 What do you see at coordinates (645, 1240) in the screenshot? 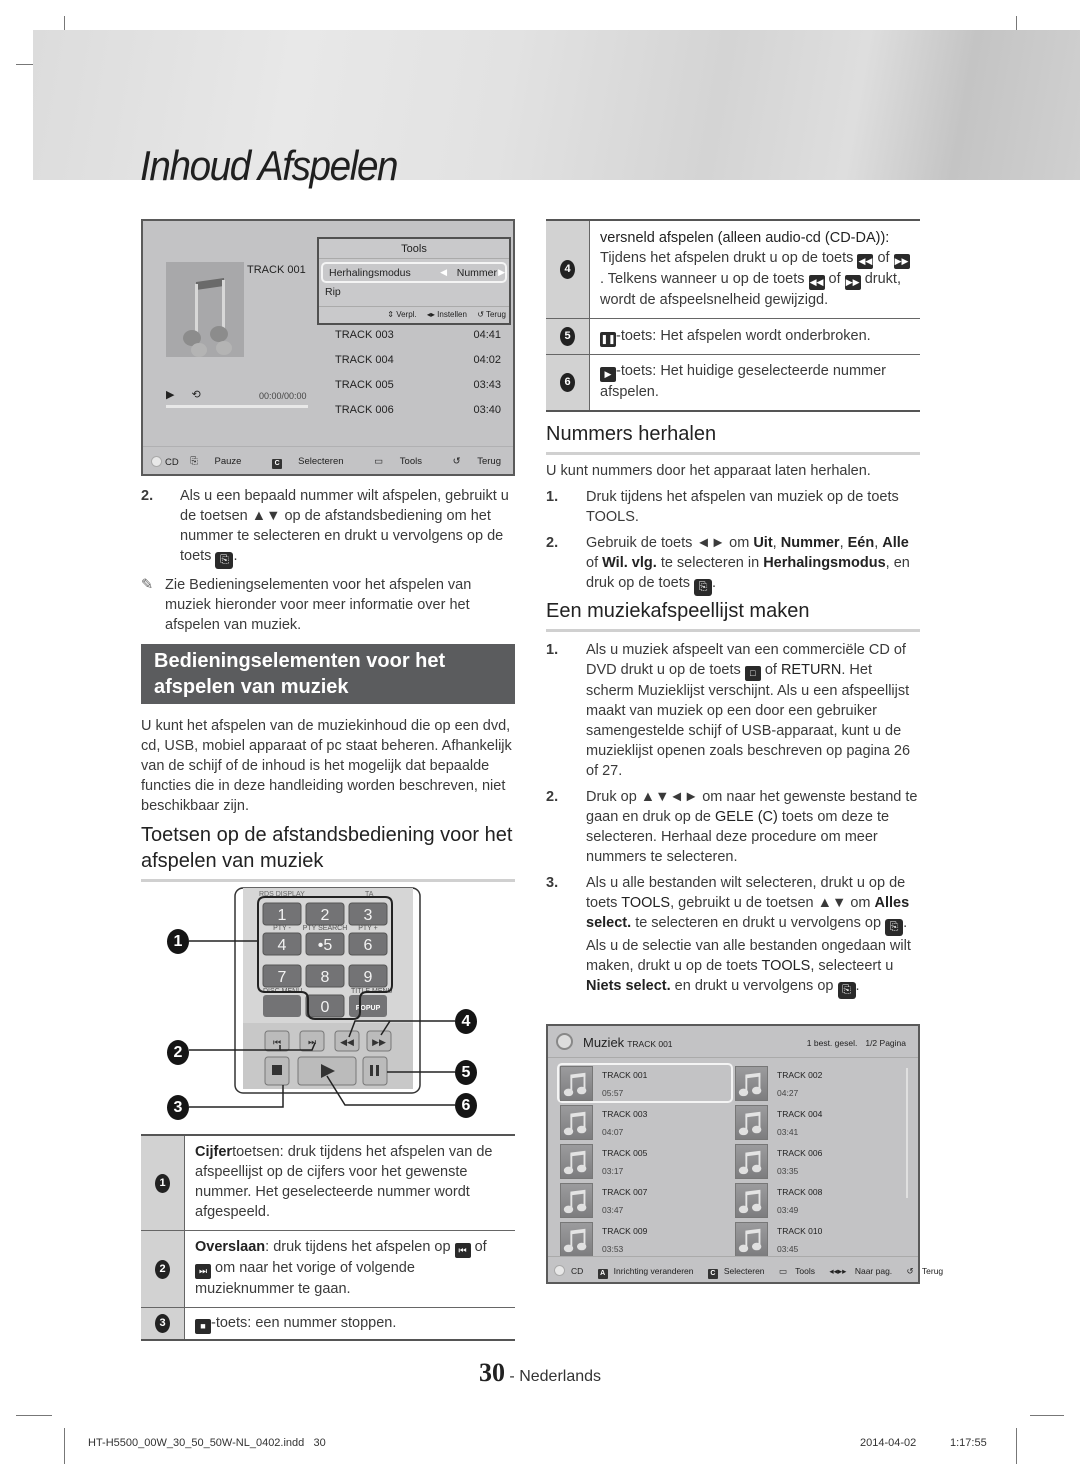
I see `track-tile: TRACK 009 03:53` at bounding box center [645, 1240].